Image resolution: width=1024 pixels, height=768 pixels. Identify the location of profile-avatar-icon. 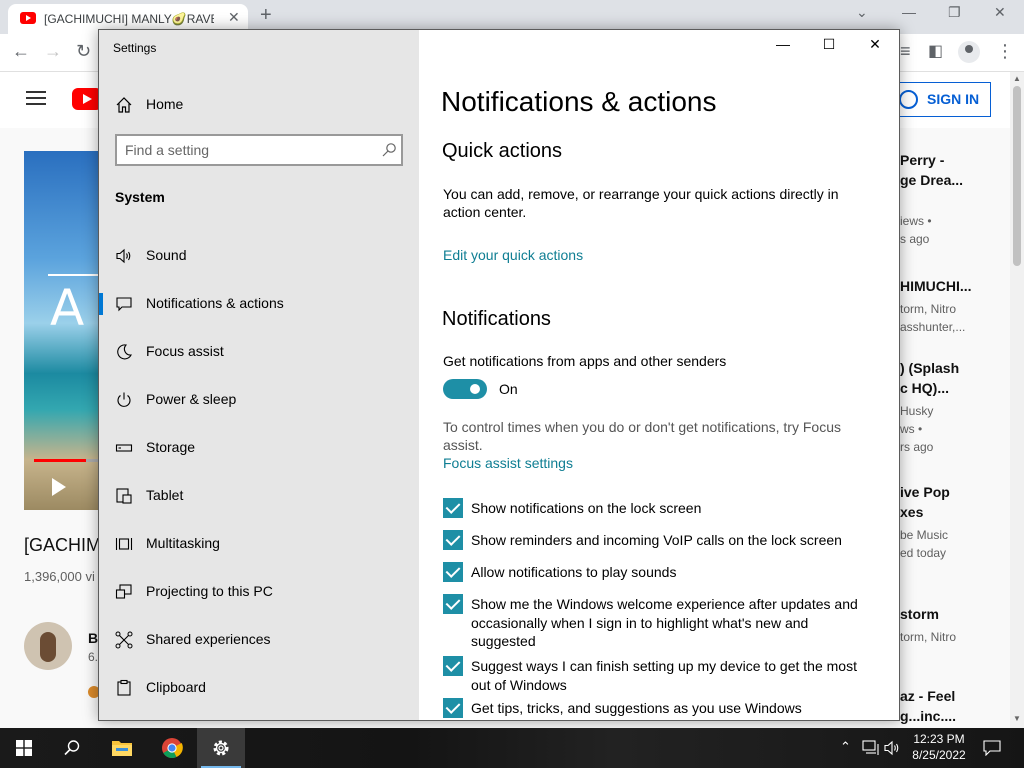
(969, 52).